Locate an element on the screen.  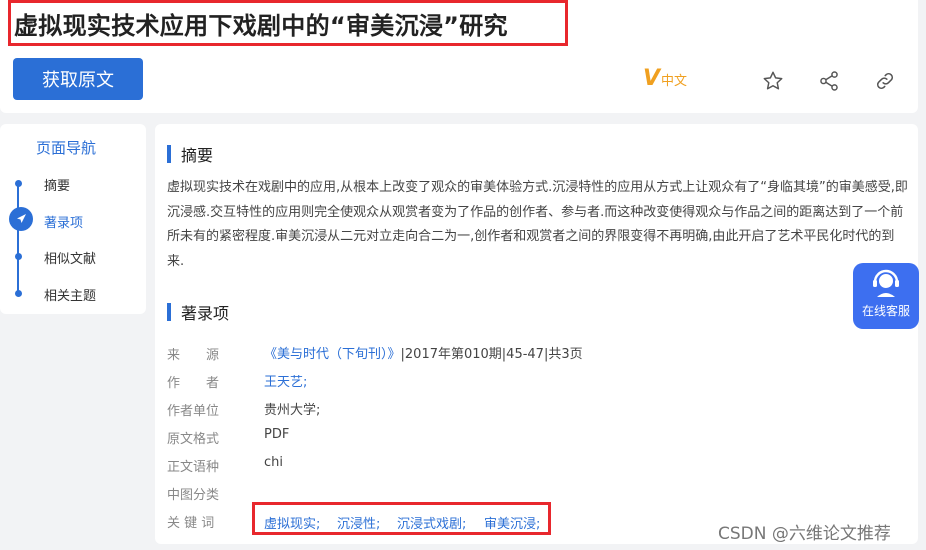
source-label: 来 源 is located at coordinates (193, 355).